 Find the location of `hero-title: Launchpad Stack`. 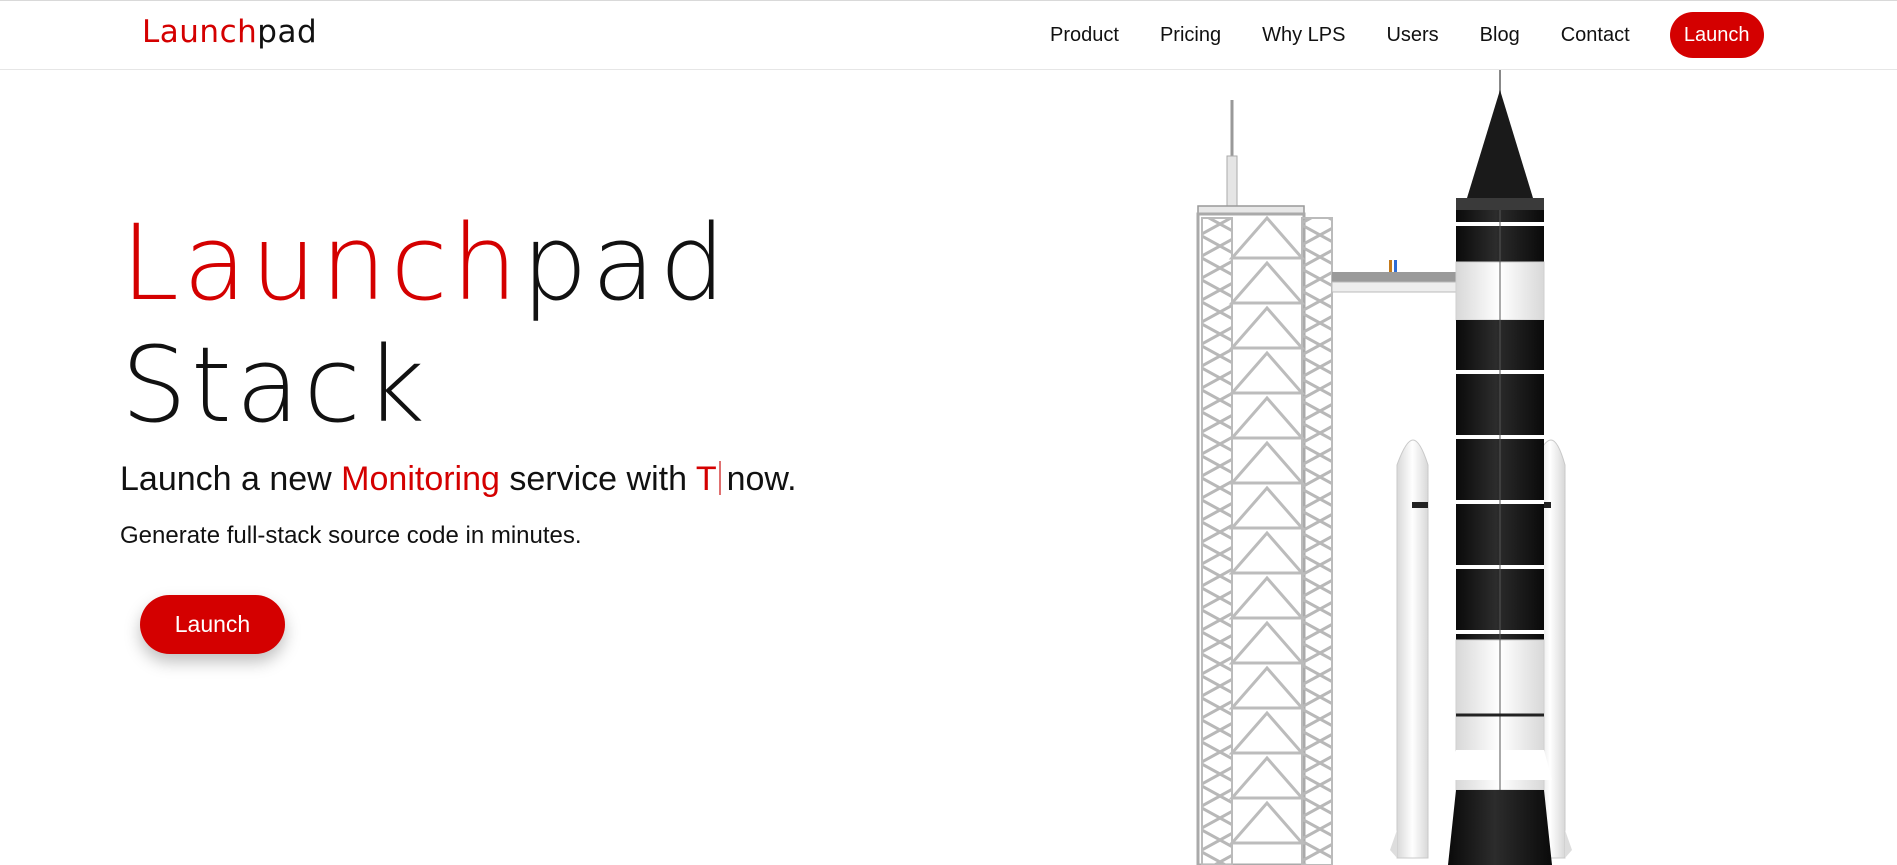

hero-title: Launchpad Stack is located at coordinates (425, 324).